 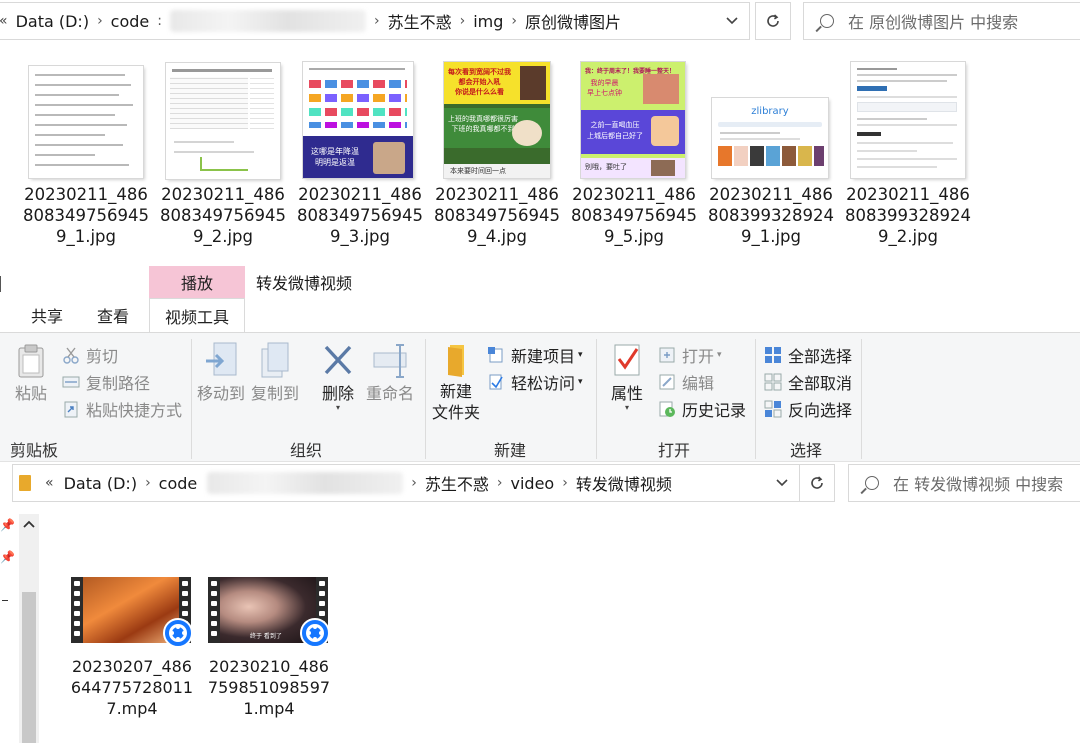 What do you see at coordinates (274, 393) in the screenshot?
I see `copy-to-label: 复制到` at bounding box center [274, 393].